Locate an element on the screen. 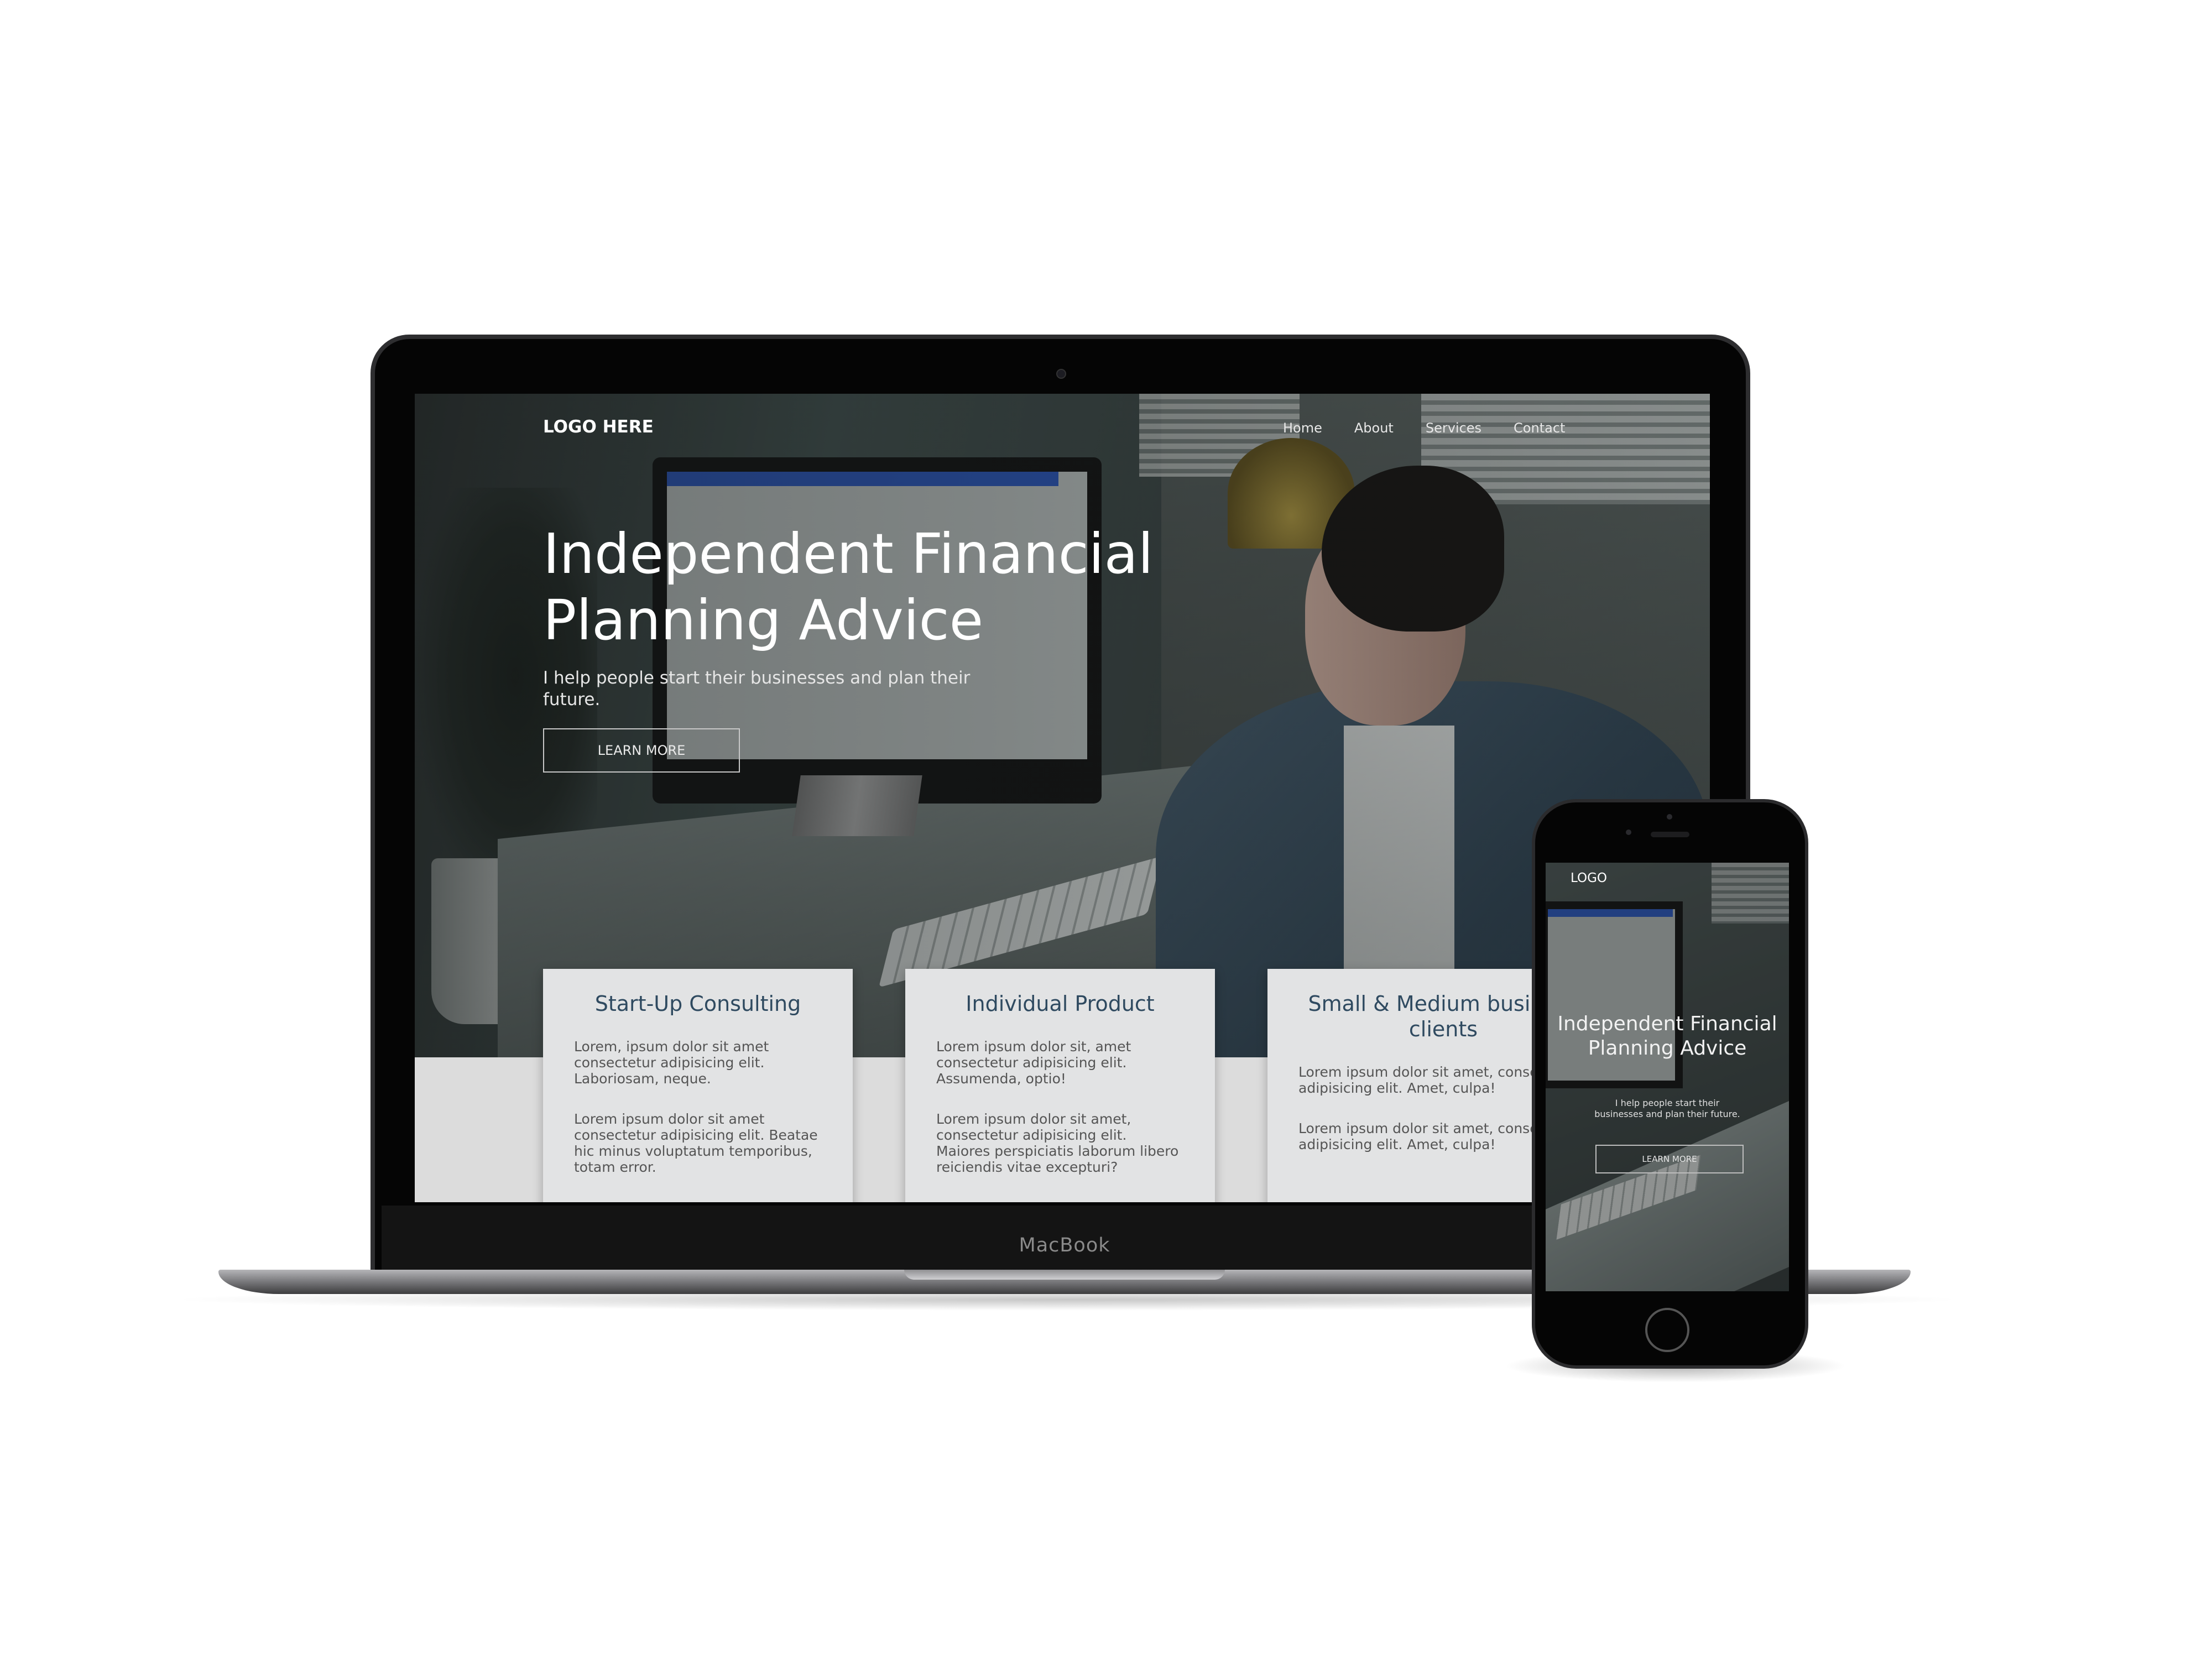  phone-hero-dark-overlay is located at coordinates (1668, 1077).